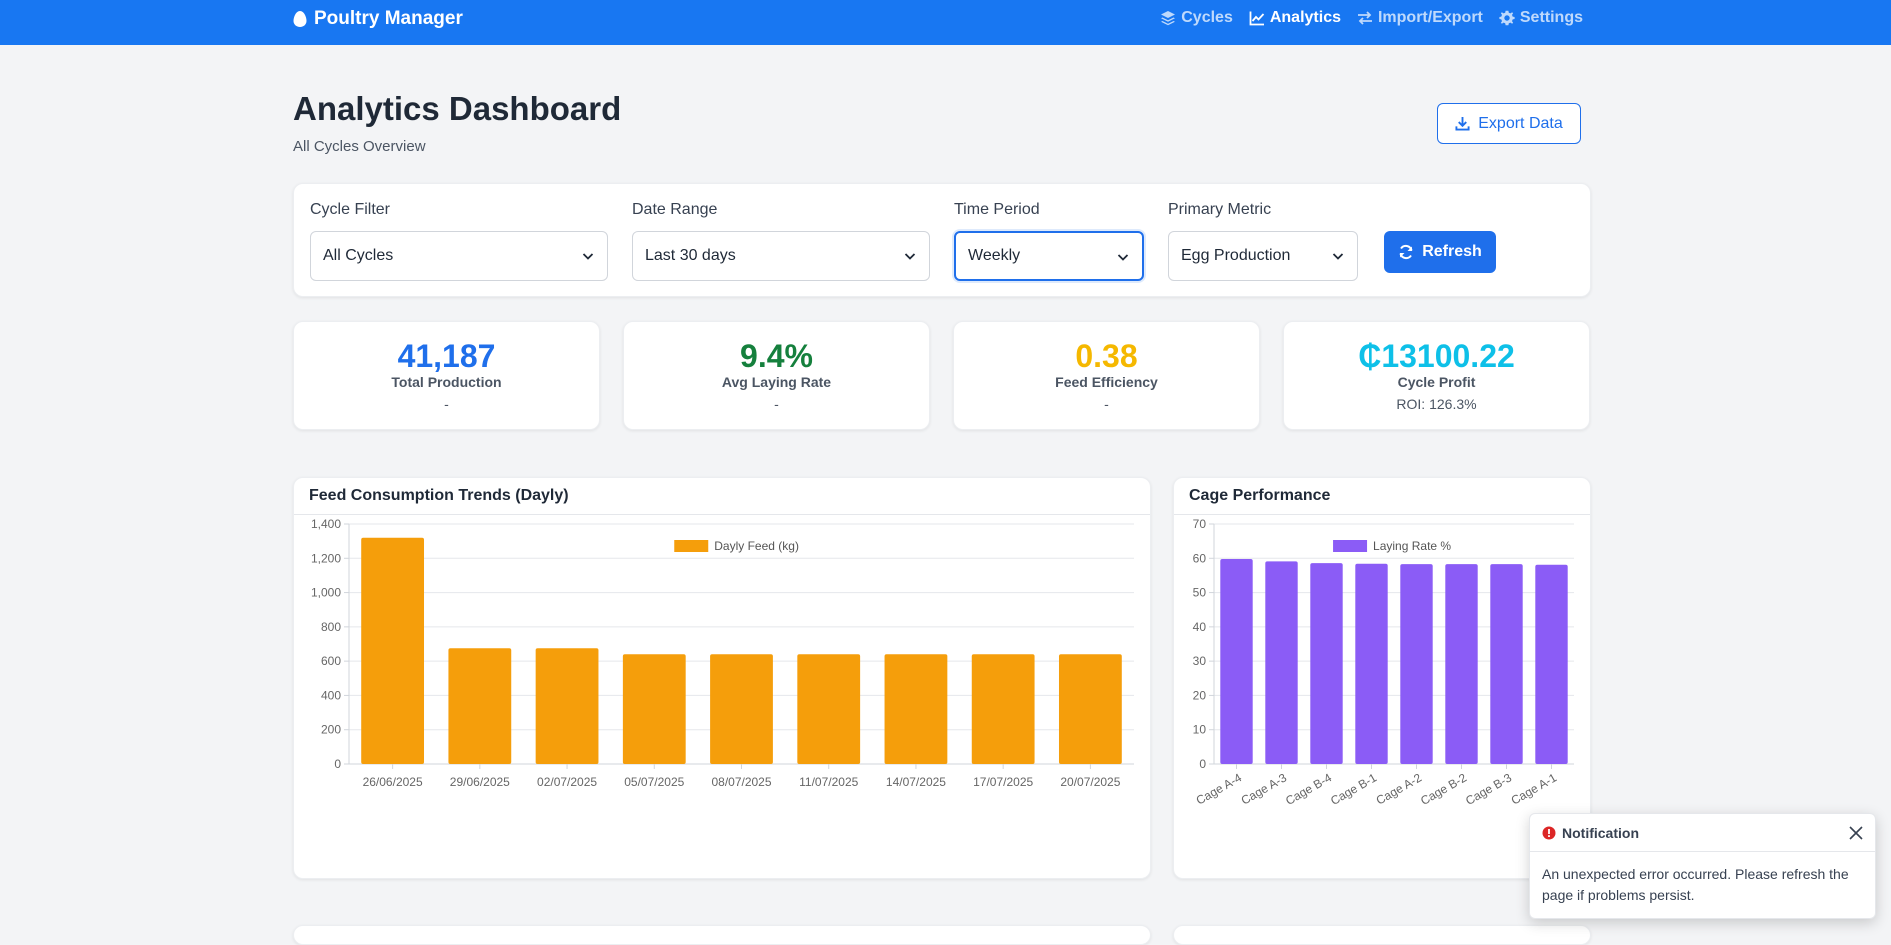 This screenshot has width=1891, height=945. What do you see at coordinates (1106, 356) in the screenshot?
I see `stat-value: 0.38` at bounding box center [1106, 356].